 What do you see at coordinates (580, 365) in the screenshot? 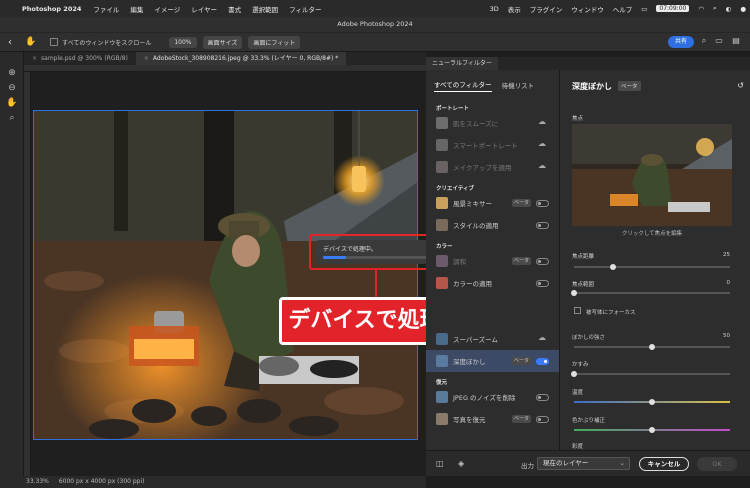
I see `haze-label: かすみ` at bounding box center [580, 365].